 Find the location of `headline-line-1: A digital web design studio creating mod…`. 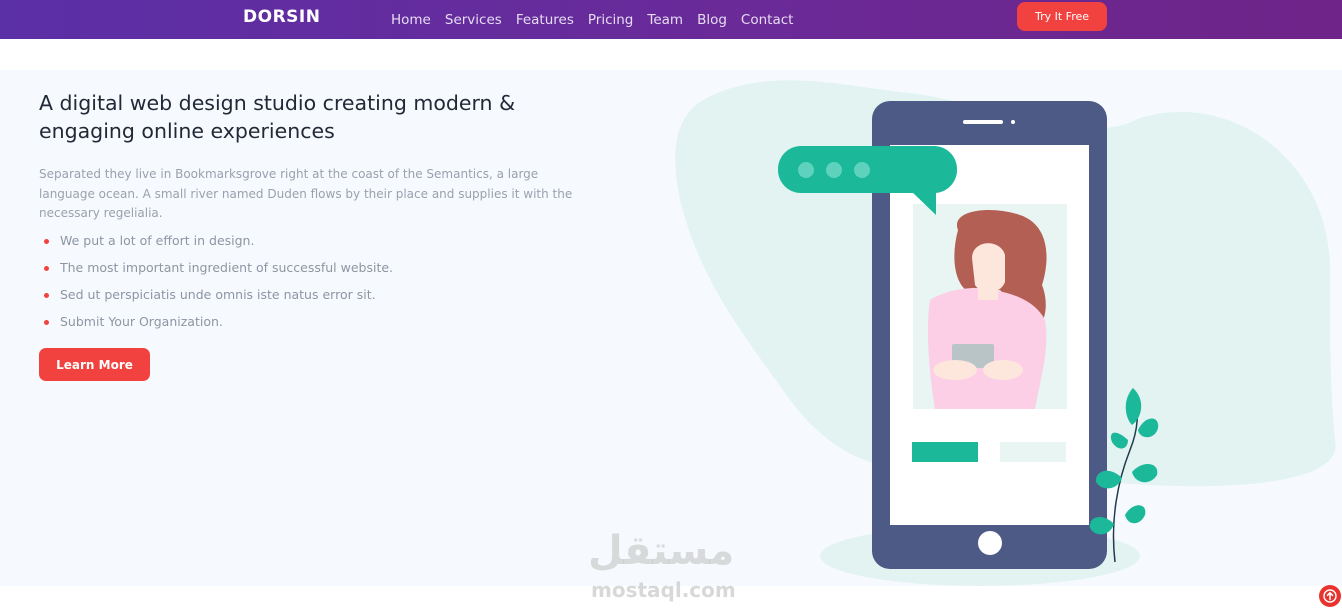

headline-line-1: A digital web design studio creating mod… is located at coordinates (277, 103).